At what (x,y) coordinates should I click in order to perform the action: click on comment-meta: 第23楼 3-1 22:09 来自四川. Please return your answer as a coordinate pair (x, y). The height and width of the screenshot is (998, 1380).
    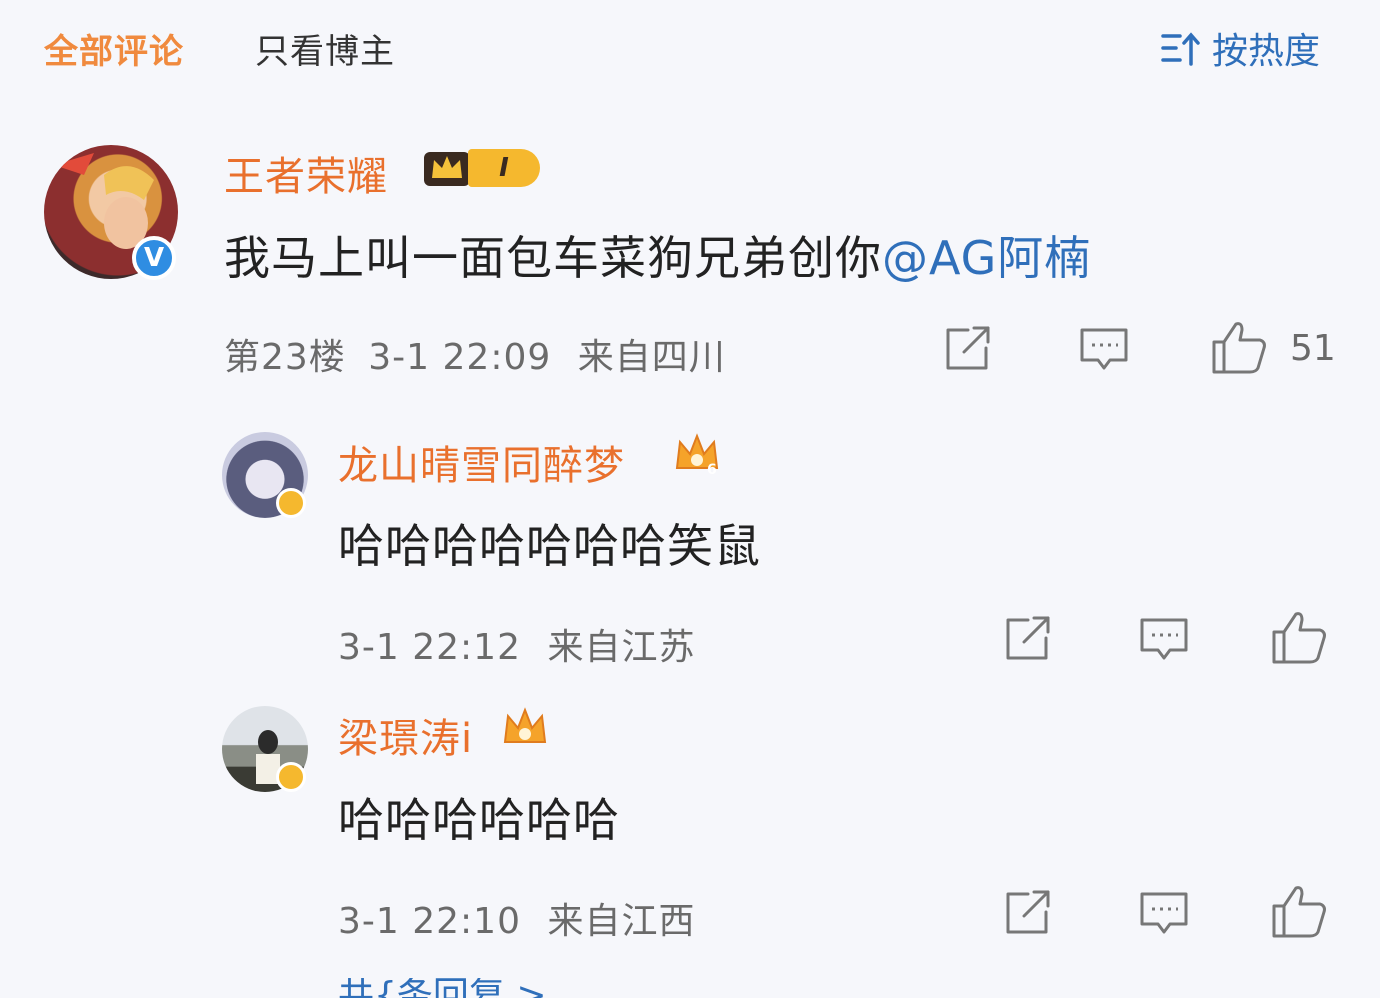
    Looking at the image, I should click on (475, 354).